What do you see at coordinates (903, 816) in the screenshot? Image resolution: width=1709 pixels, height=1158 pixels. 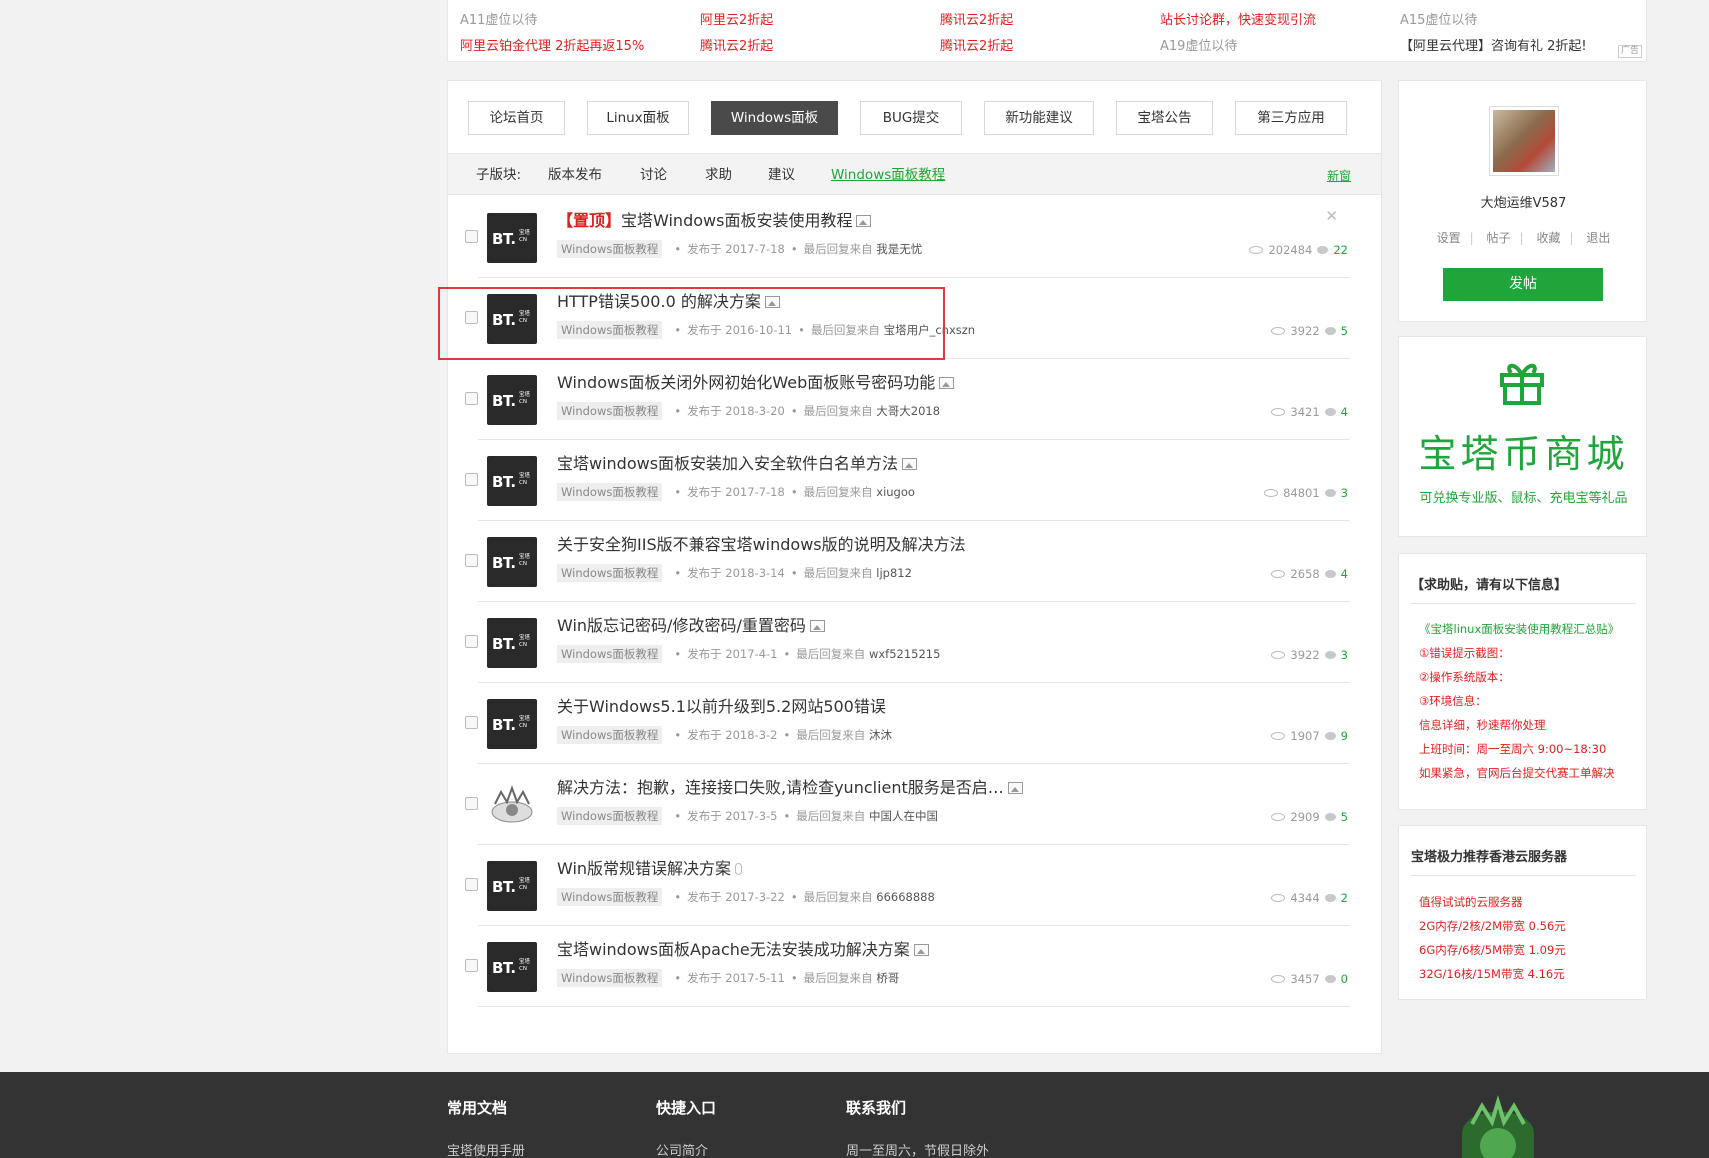 I see `last-reply-user: 中国人在中国` at bounding box center [903, 816].